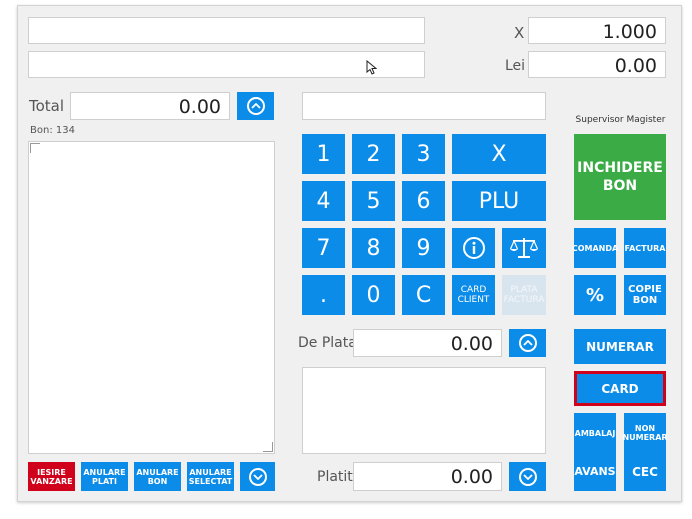  I want to click on key-1: 1, so click(323, 154).